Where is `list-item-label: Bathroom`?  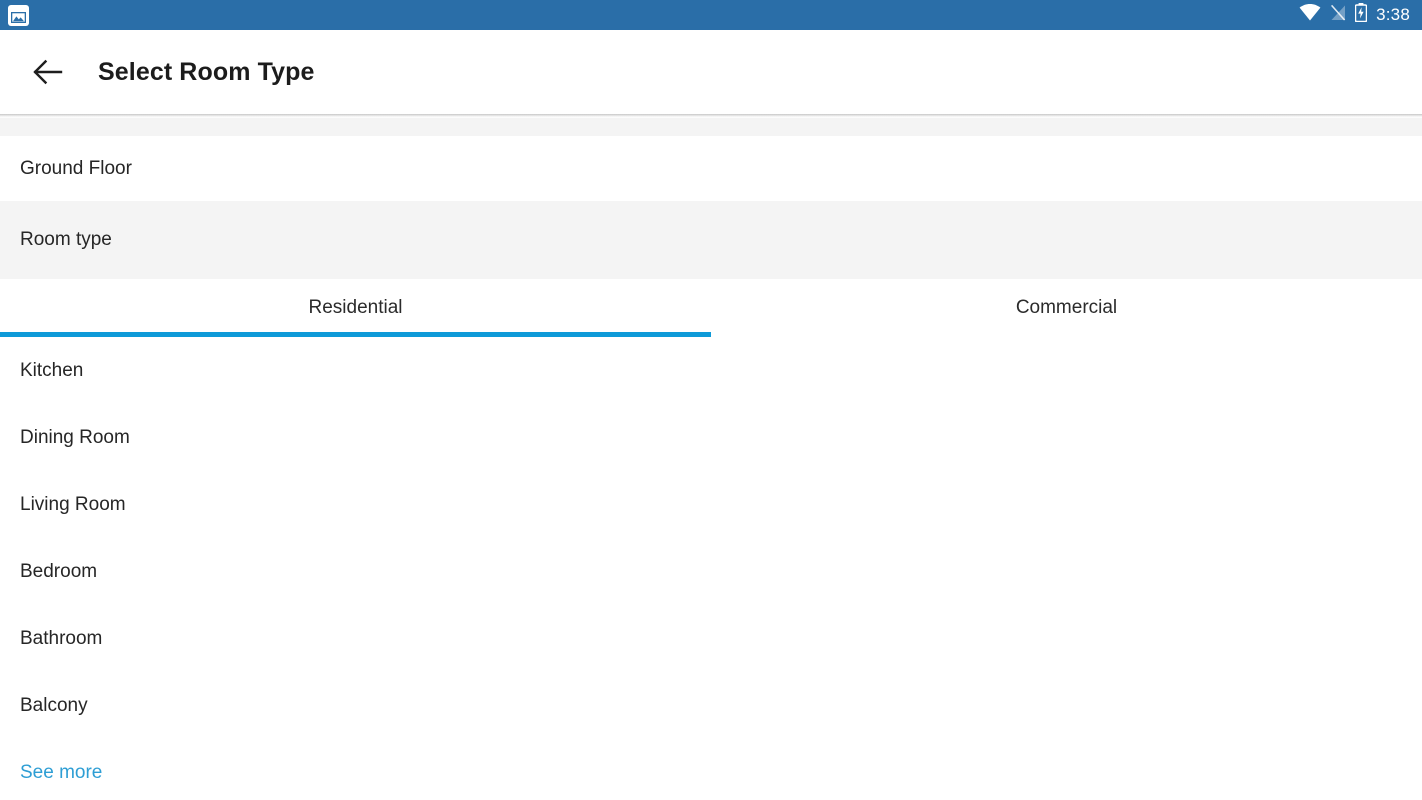 list-item-label: Bathroom is located at coordinates (61, 638).